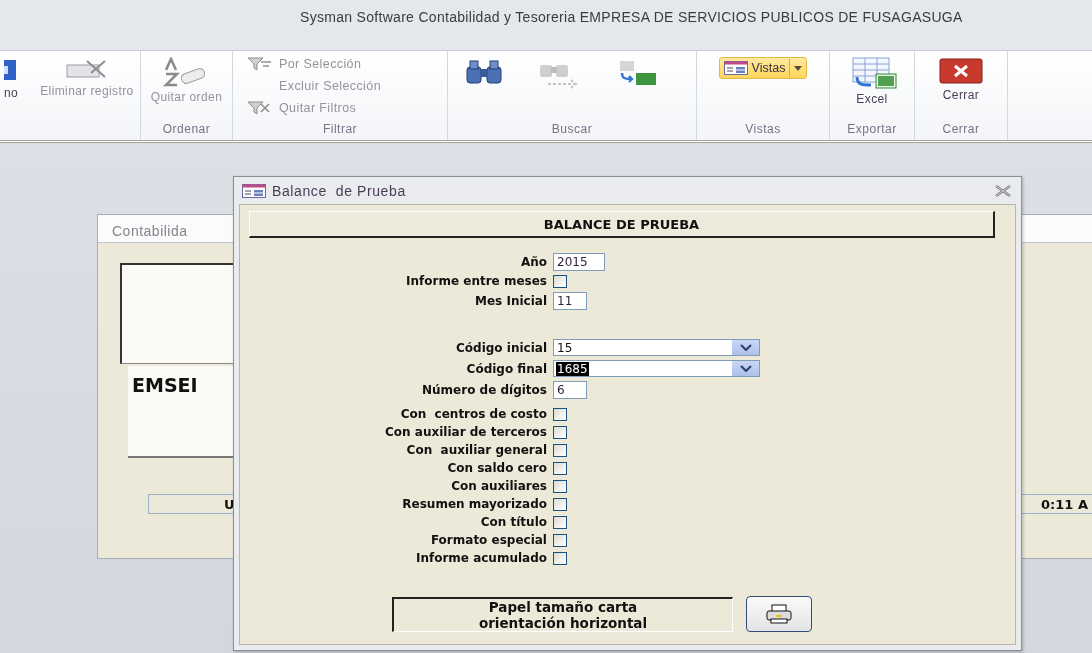  Describe the element at coordinates (631, 17) in the screenshot. I see `app-title: Sysman Software Contabilidad y Tesoreria EMPRESA DE SERVICIOS PUBLICOS DE FUSAGASUGA` at that location.